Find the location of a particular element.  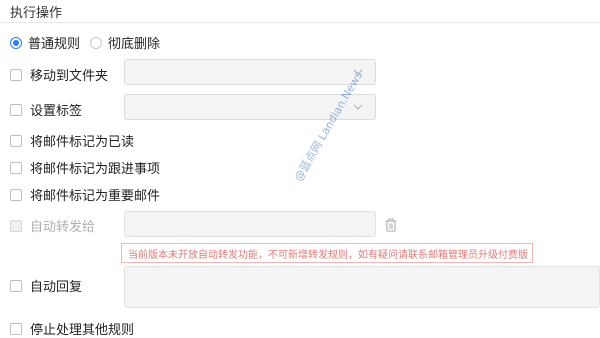

set-tag-label: 设置标签 is located at coordinates (56, 111).